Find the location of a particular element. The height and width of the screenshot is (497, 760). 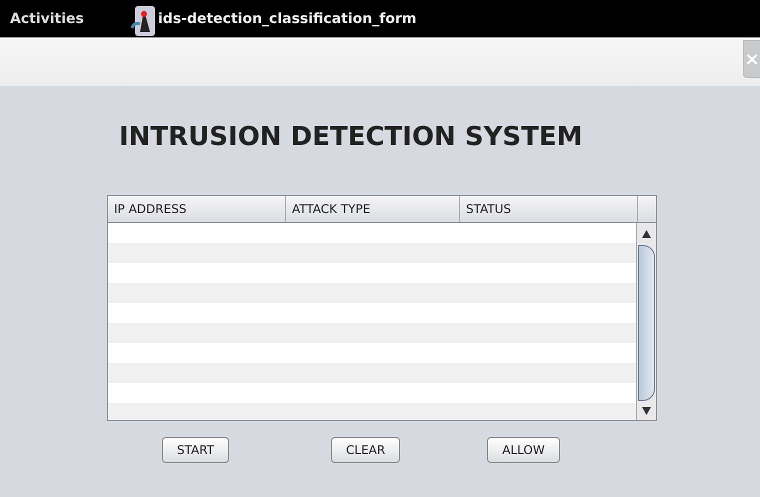

column-header: ATTACK TYPE is located at coordinates (373, 209).